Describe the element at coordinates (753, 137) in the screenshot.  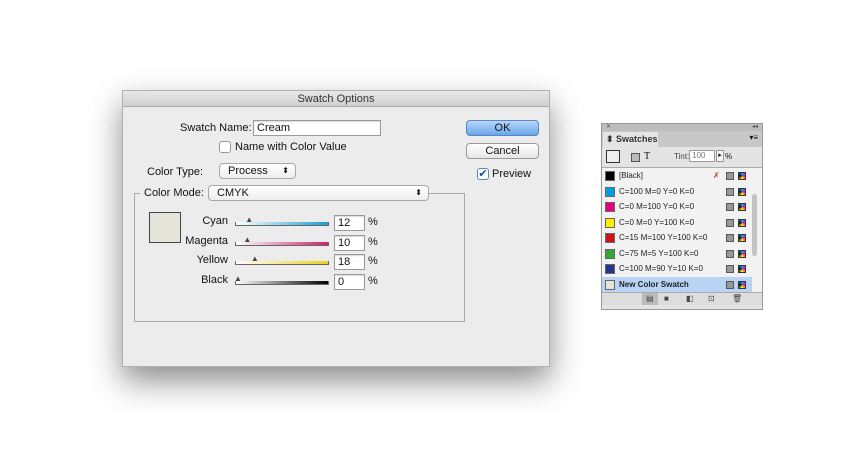
I see `panel-menu-icon: ▾≡` at that location.